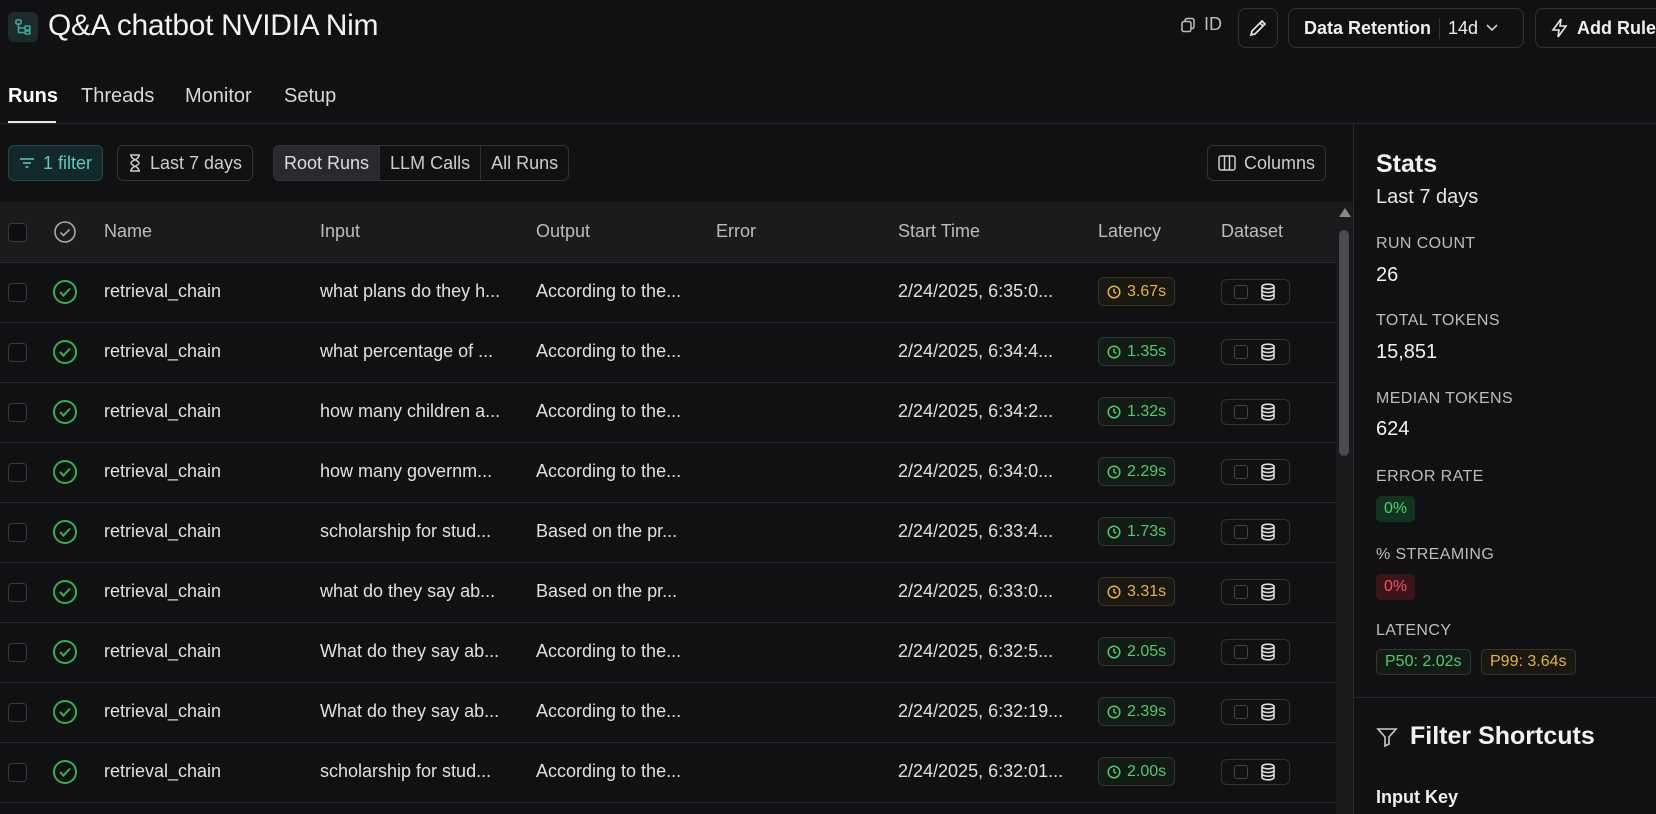 The image size is (1656, 814). What do you see at coordinates (310, 96) in the screenshot?
I see `tab-setup: Setup` at bounding box center [310, 96].